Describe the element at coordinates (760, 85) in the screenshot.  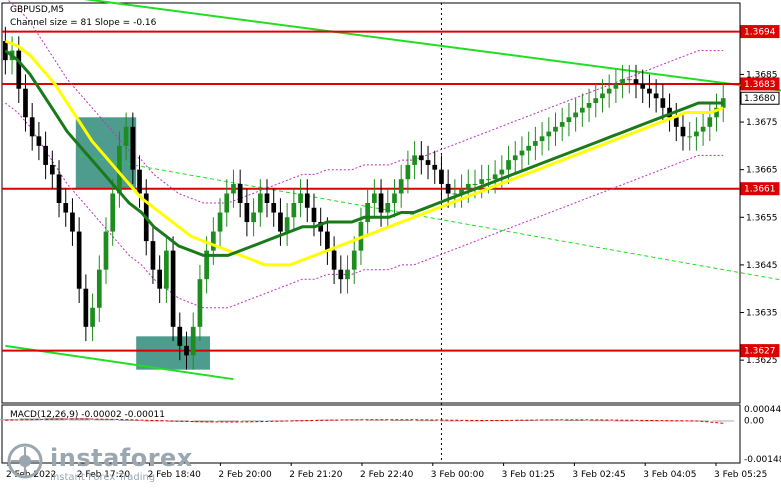
I see `price-tag-label-1: 1.3683` at that location.